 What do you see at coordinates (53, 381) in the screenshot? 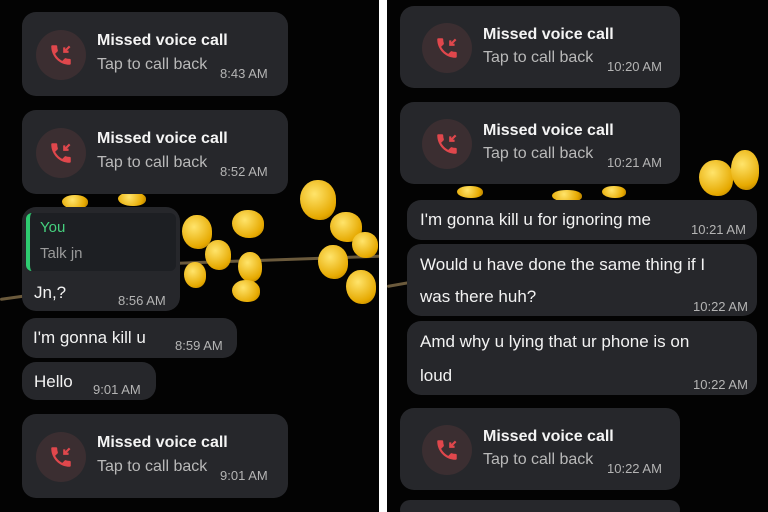
I see `message-text: Hello` at bounding box center [53, 381].